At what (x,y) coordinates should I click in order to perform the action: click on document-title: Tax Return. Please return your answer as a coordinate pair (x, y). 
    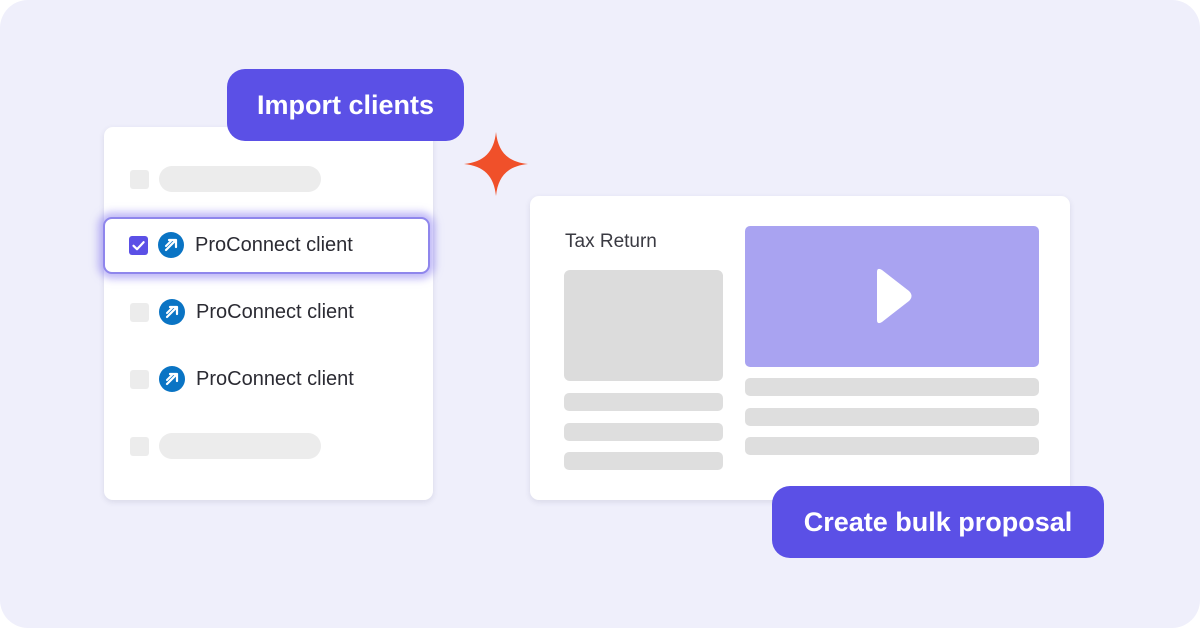
    Looking at the image, I should click on (611, 241).